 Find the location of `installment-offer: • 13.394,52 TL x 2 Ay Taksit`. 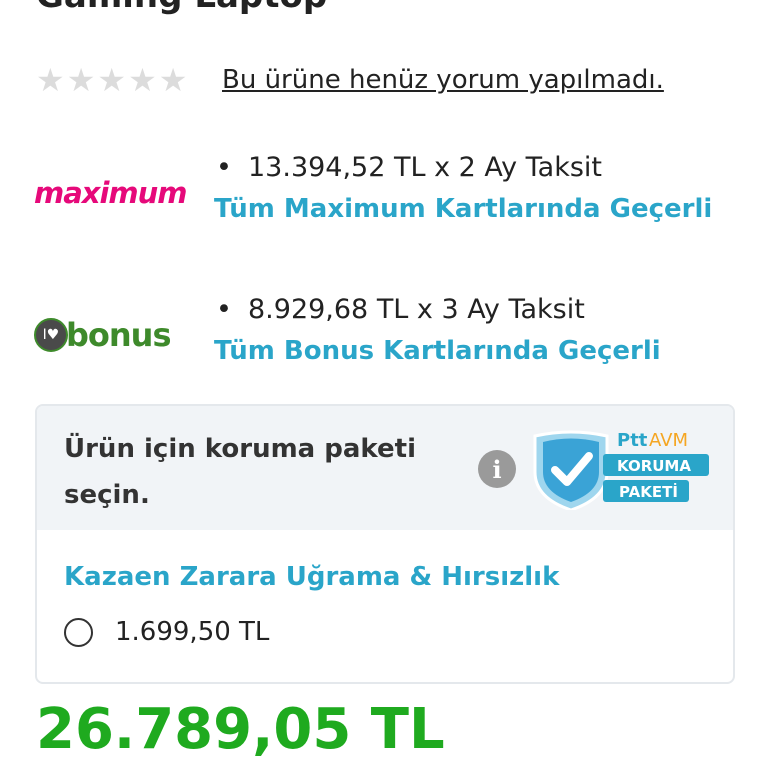

installment-offer: • 13.394,52 TL x 2 Ay Taksit is located at coordinates (409, 167).